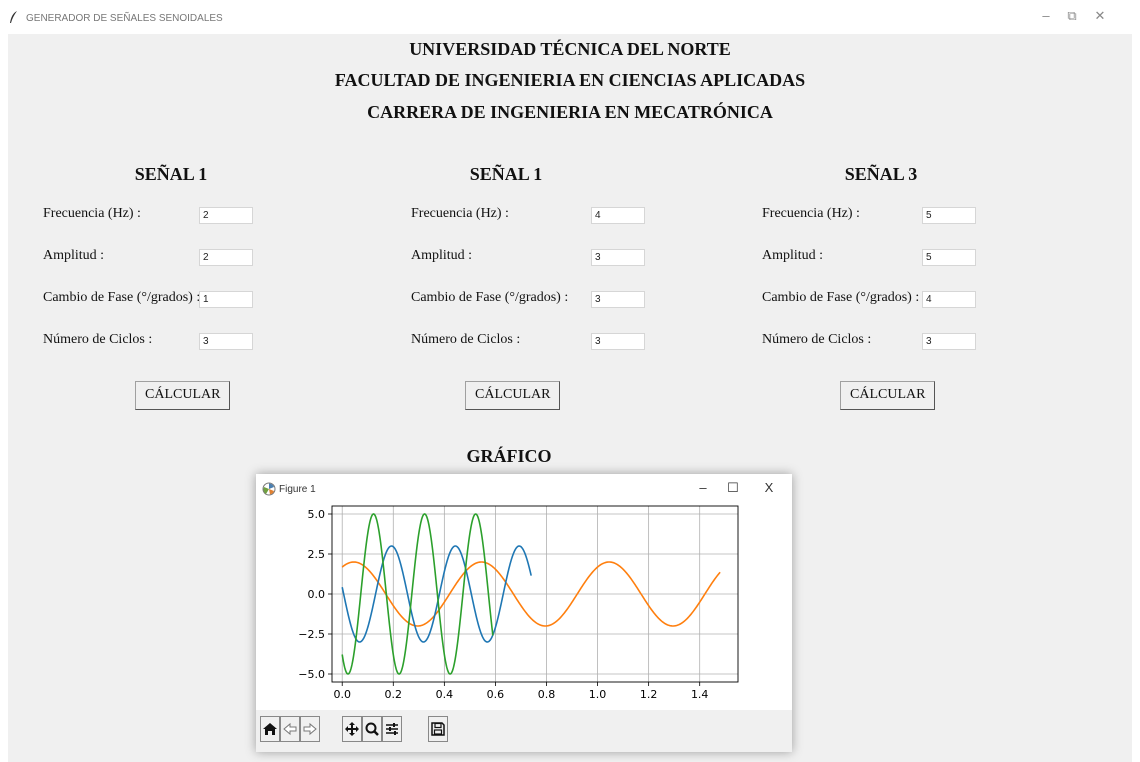 Image resolution: width=1140 pixels, height=762 pixels. Describe the element at coordinates (881, 174) in the screenshot. I see `signal-3-title: SEÑAL 3` at that location.